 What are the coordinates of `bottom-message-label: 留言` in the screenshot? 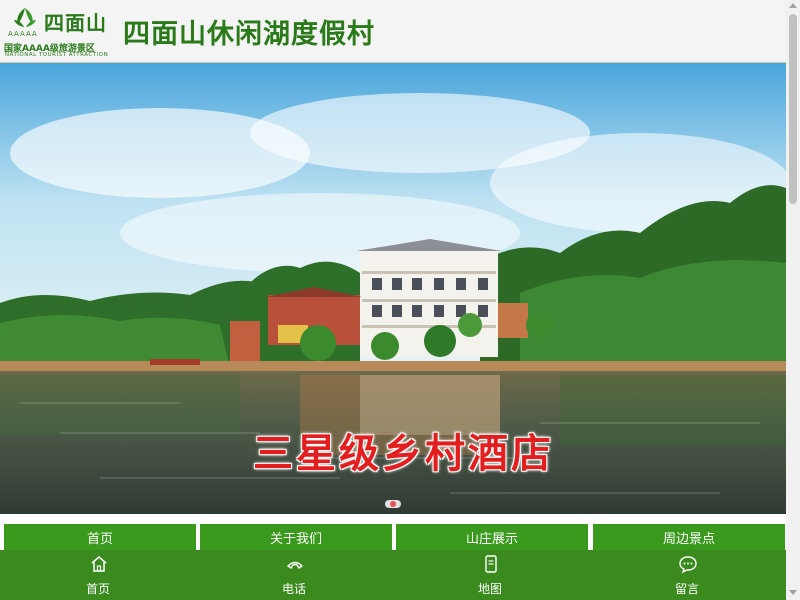 It's located at (686, 589).